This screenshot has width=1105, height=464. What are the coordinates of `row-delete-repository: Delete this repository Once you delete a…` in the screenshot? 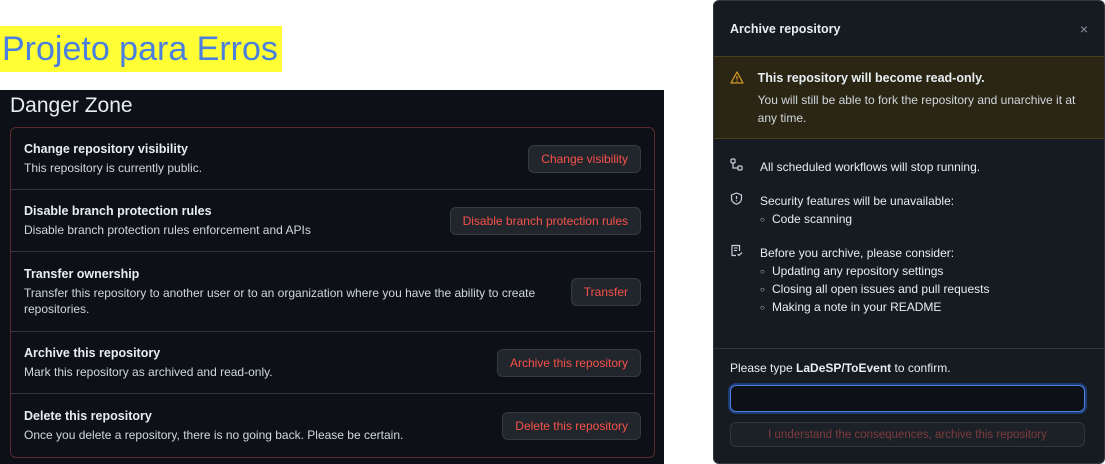 It's located at (332, 425).